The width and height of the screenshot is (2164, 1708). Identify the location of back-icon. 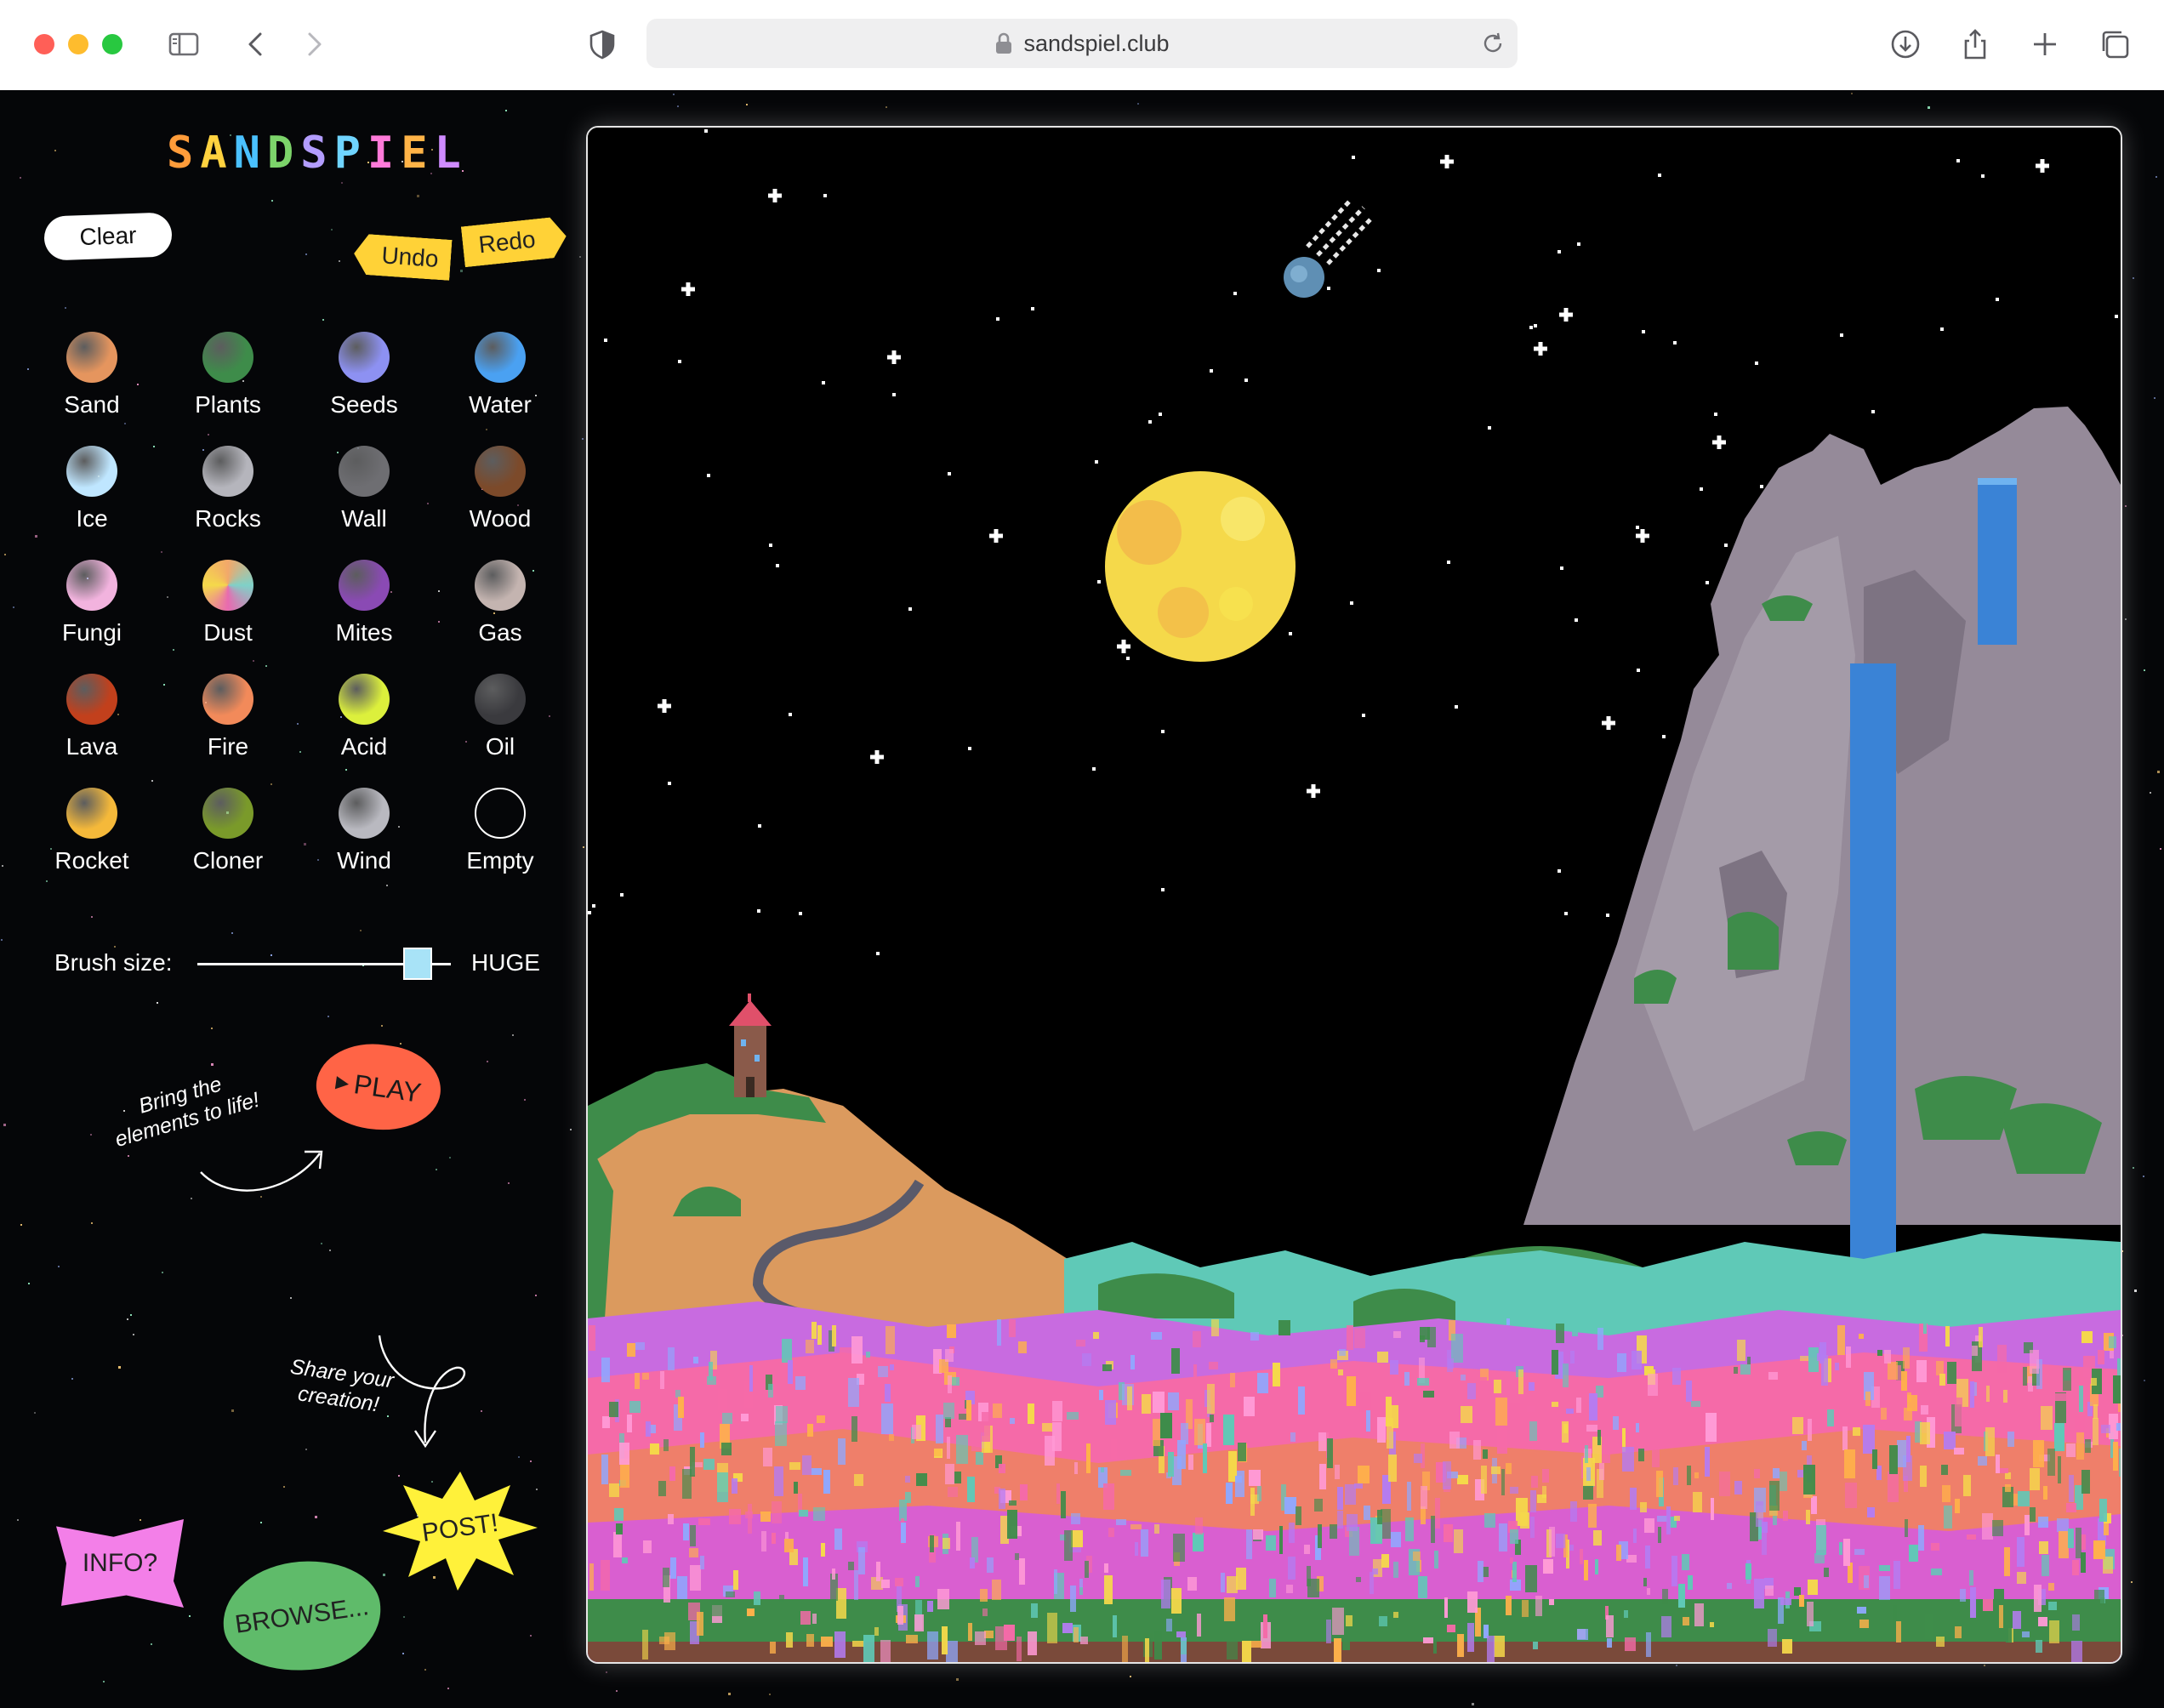
(257, 44).